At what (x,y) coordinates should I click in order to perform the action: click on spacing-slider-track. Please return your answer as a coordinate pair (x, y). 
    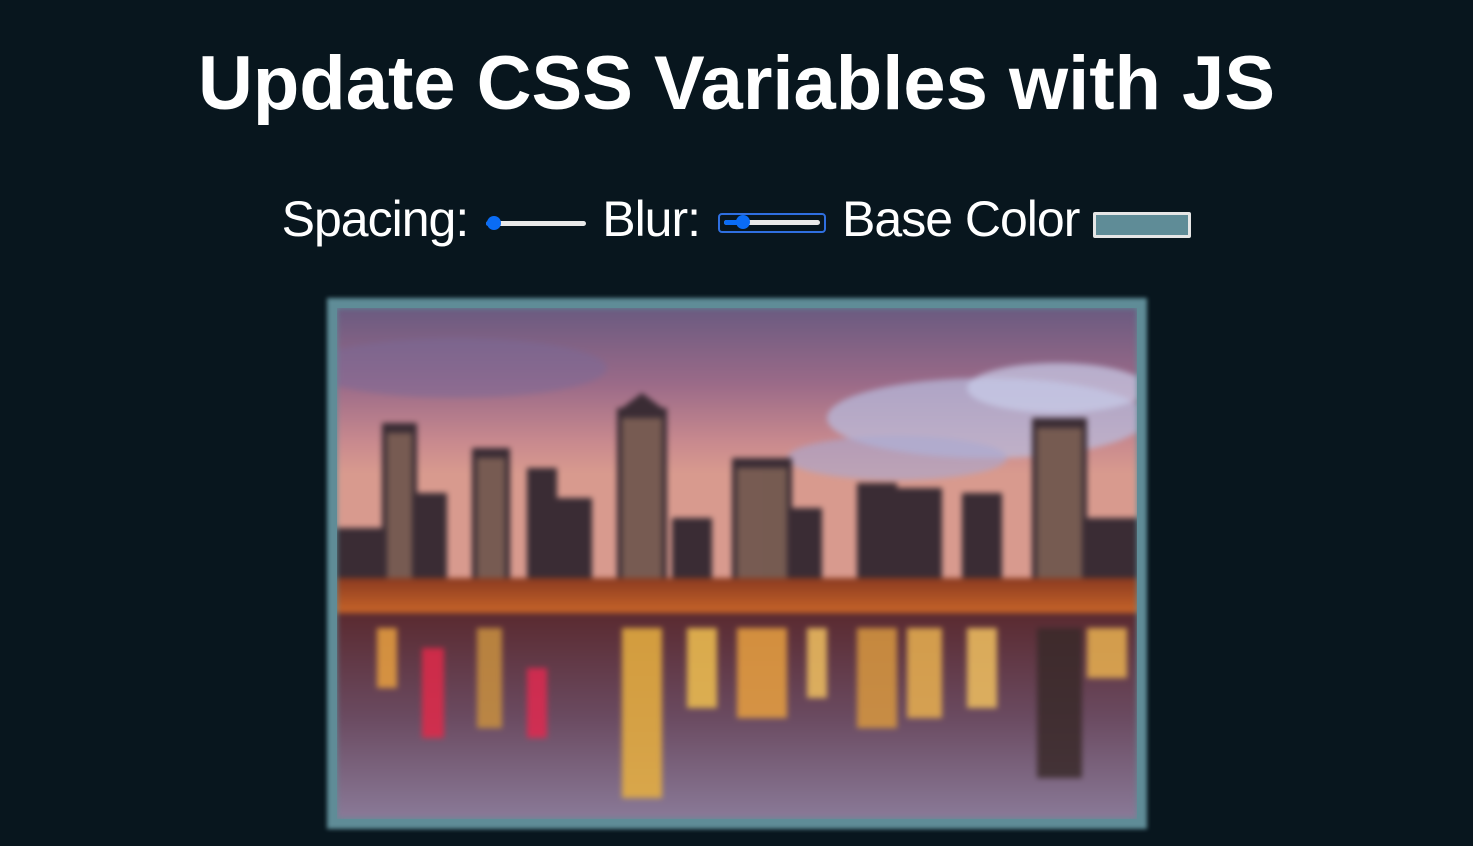
    Looking at the image, I should click on (536, 223).